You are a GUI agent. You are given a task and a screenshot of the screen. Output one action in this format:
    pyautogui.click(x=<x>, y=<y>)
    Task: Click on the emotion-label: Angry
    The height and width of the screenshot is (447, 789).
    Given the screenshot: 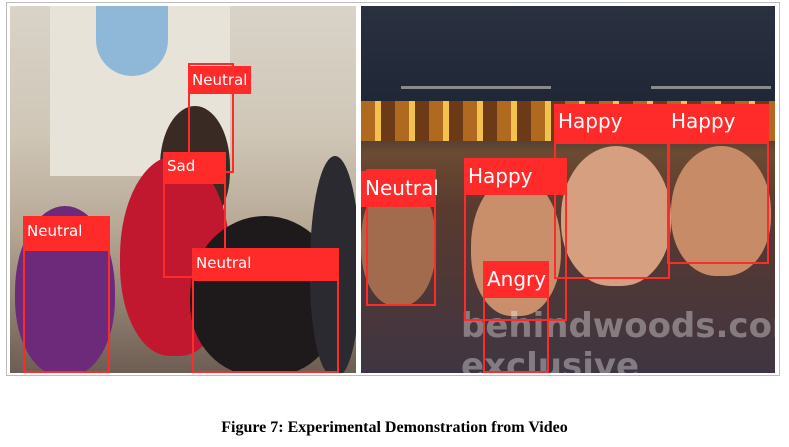 What is the action you would take?
    pyautogui.click(x=515, y=280)
    